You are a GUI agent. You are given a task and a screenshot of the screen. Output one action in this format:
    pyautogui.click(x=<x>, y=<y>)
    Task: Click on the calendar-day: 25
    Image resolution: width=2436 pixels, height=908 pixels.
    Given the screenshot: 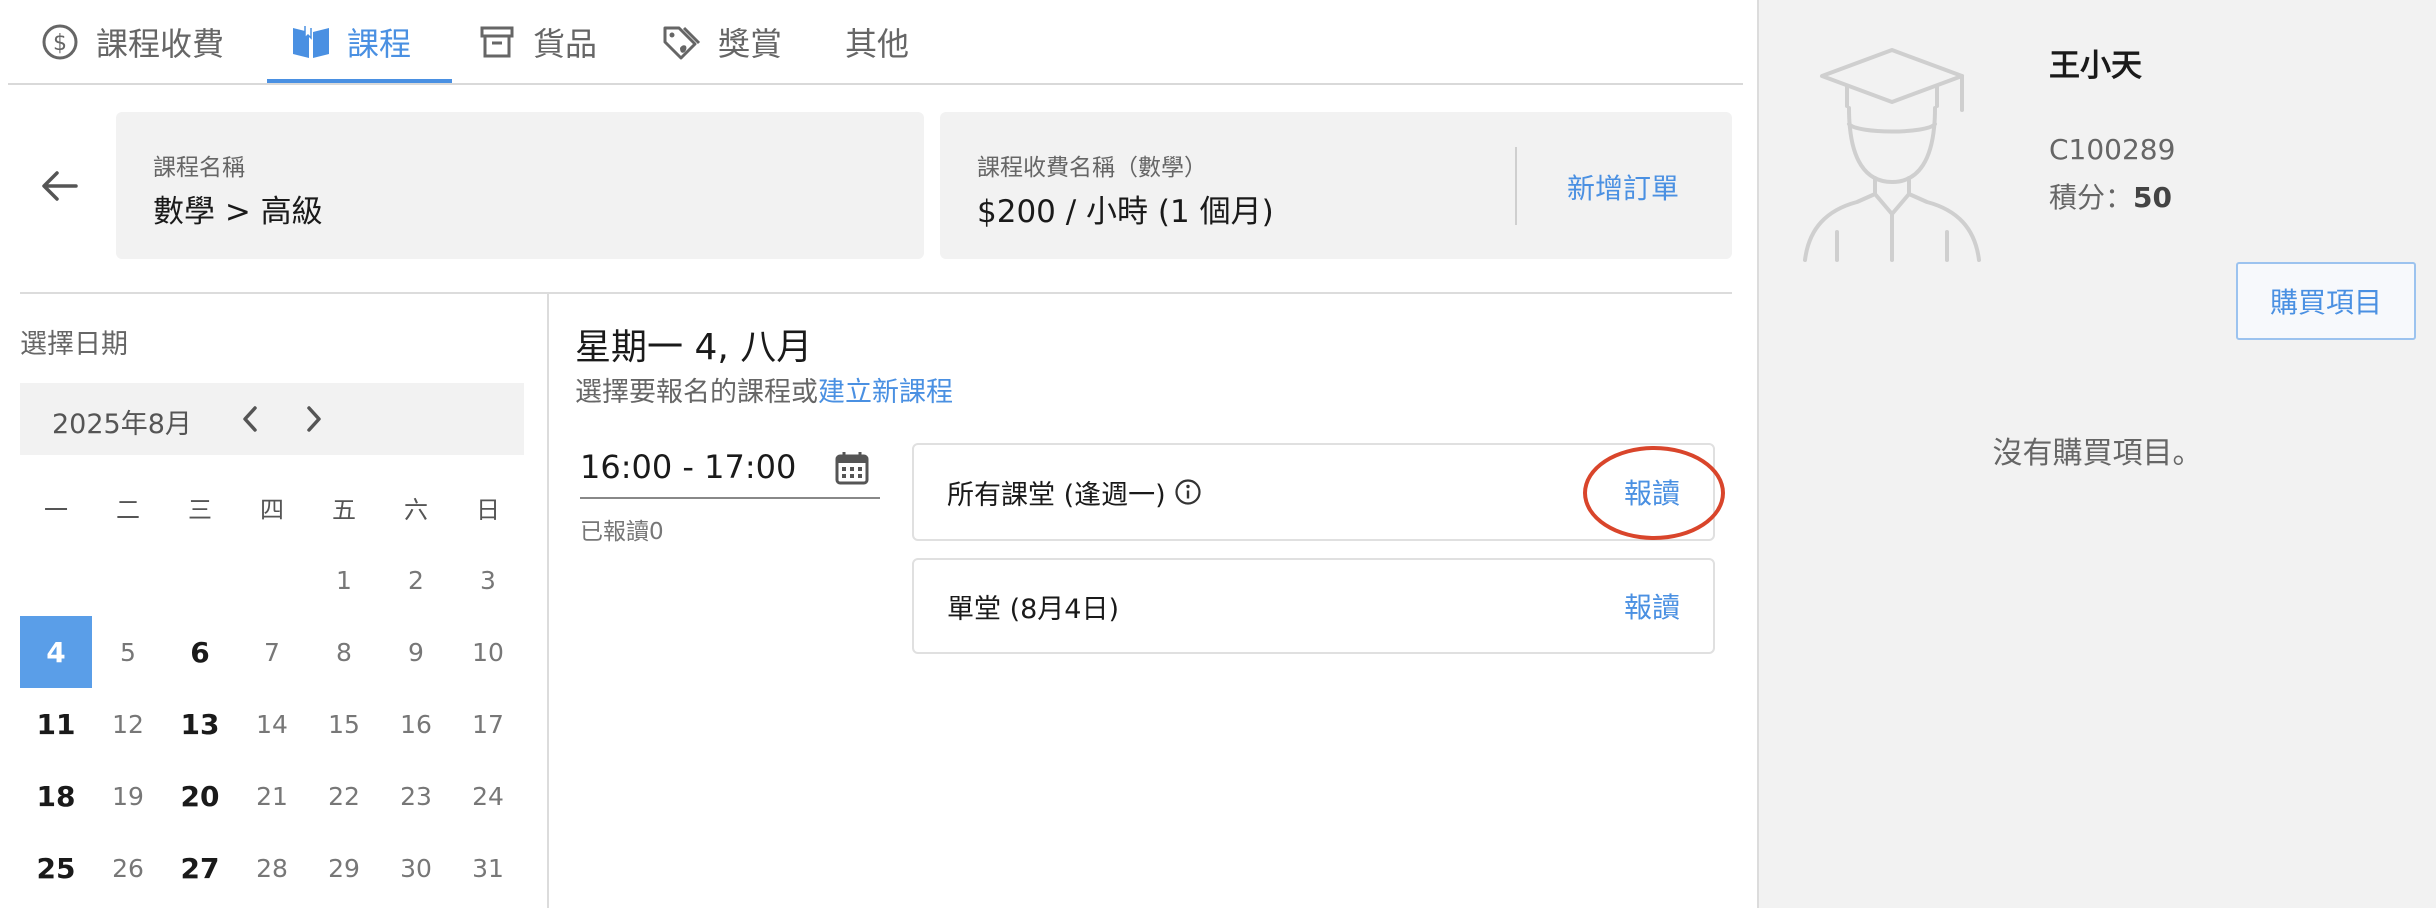 What is the action you would take?
    pyautogui.click(x=56, y=868)
    